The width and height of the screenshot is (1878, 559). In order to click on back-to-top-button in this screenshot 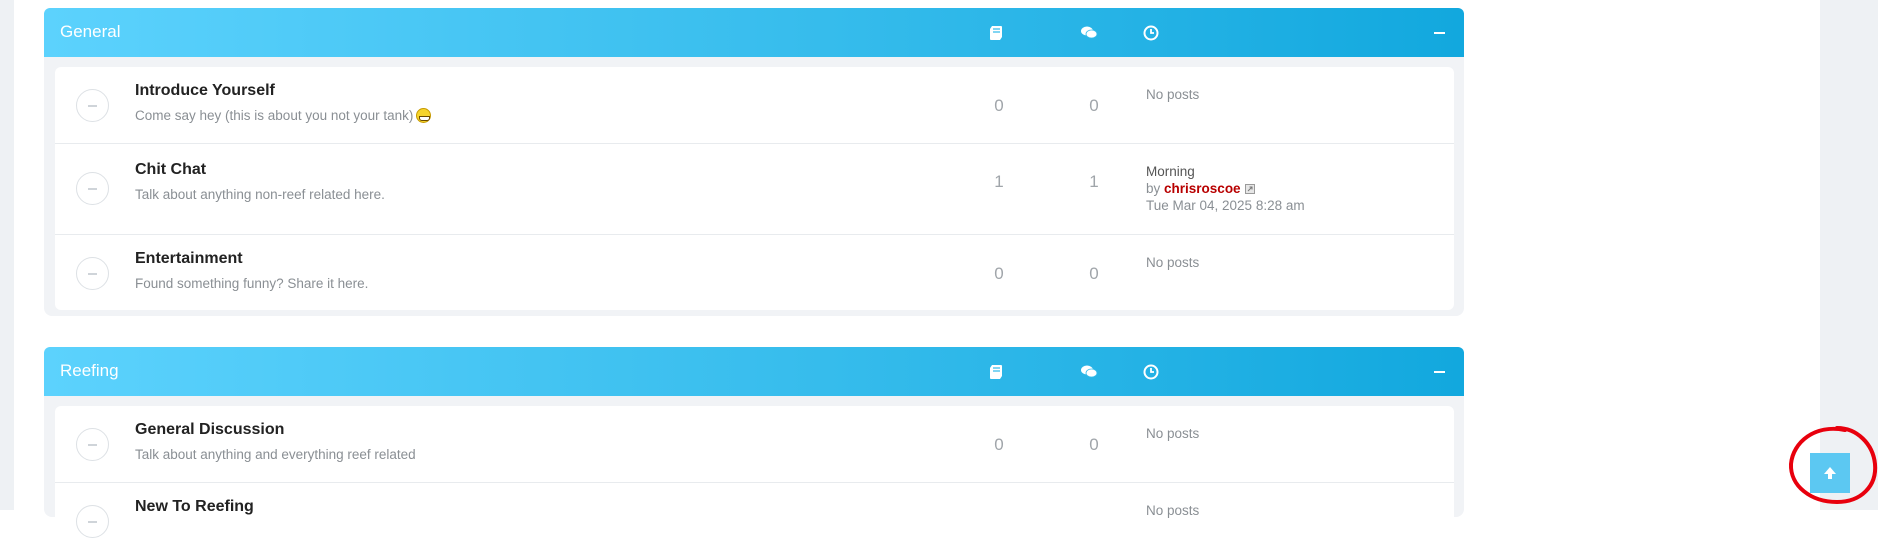, I will do `click(1830, 473)`.